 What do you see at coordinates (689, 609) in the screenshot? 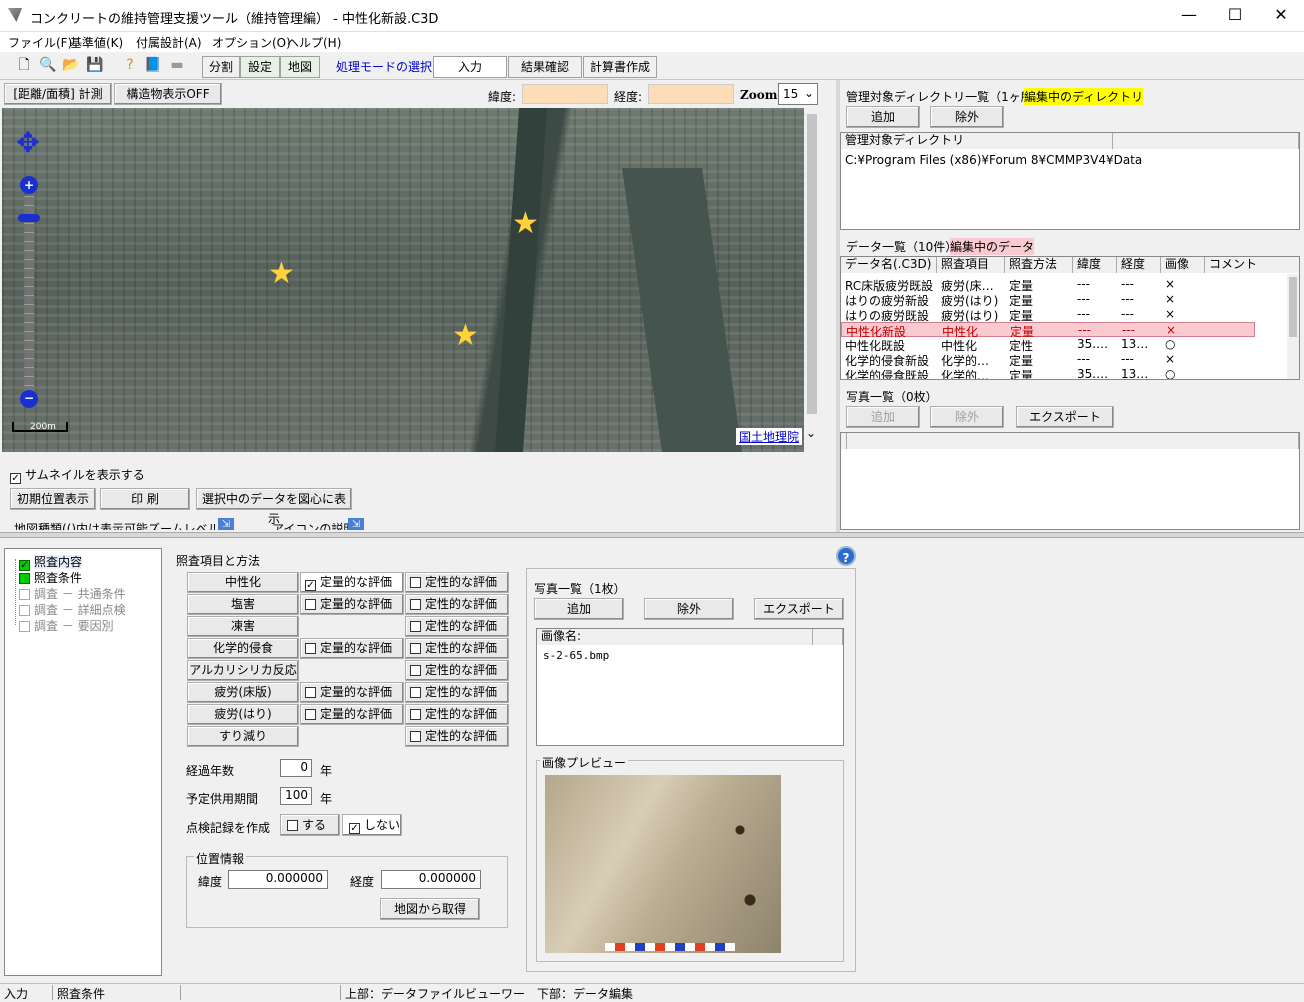
I see `photos-remove-button: 除外` at bounding box center [689, 609].